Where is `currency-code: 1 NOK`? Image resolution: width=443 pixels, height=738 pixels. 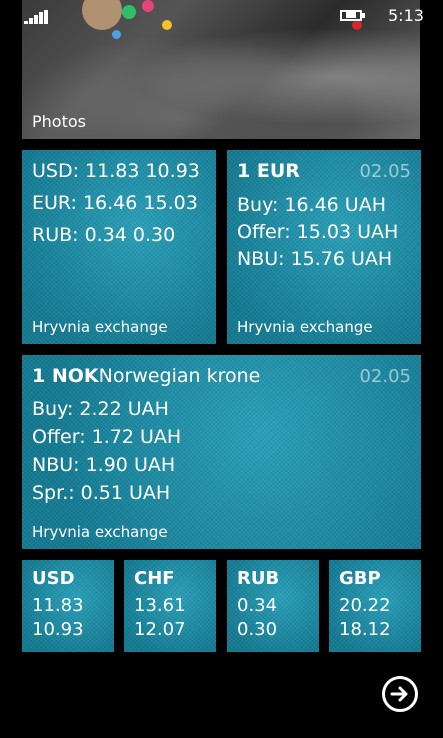 currency-code: 1 NOK is located at coordinates (65, 376).